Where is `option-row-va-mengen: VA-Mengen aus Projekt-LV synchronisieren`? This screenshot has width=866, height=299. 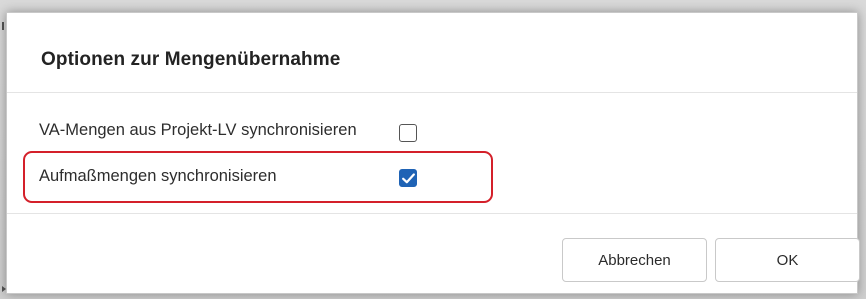
option-row-va-mengen: VA-Mengen aus Projekt-LV synchronisieren is located at coordinates (198, 130).